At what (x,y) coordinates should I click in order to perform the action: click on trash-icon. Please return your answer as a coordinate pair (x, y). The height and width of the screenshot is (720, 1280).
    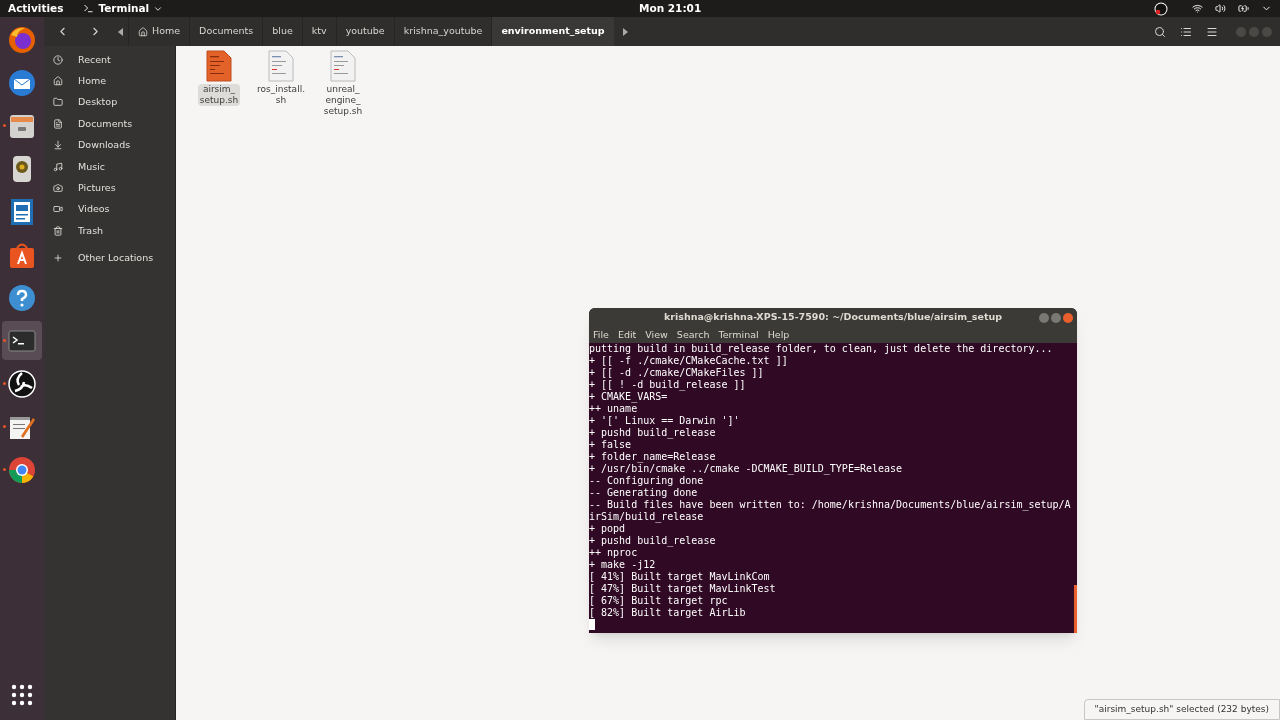
    Looking at the image, I should click on (58, 230).